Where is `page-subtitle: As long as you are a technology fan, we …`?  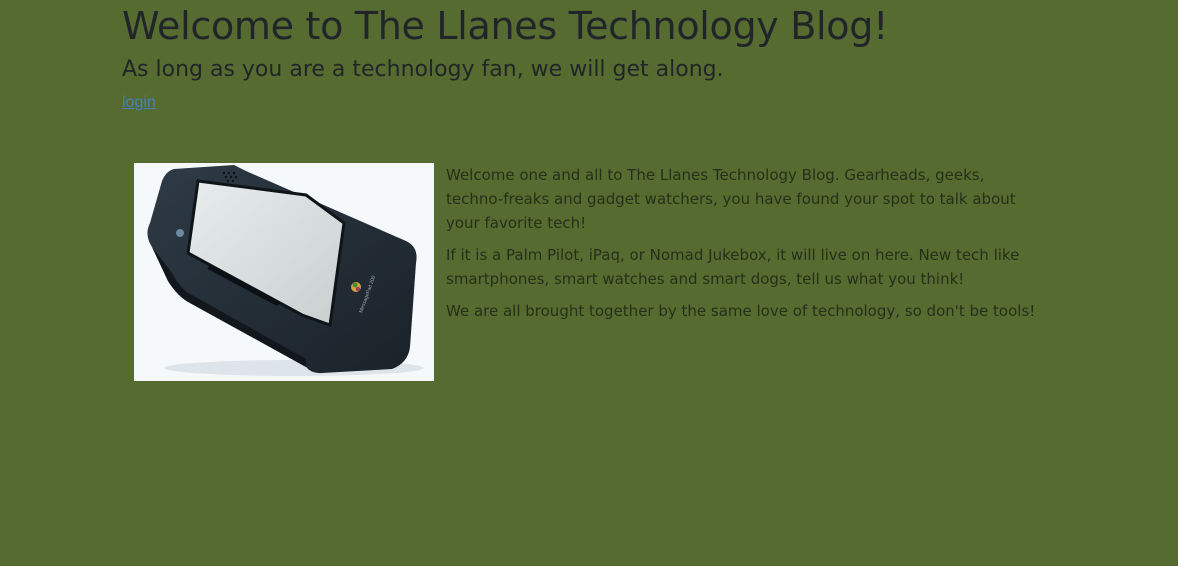 page-subtitle: As long as you are a technology fan, we … is located at coordinates (423, 69).